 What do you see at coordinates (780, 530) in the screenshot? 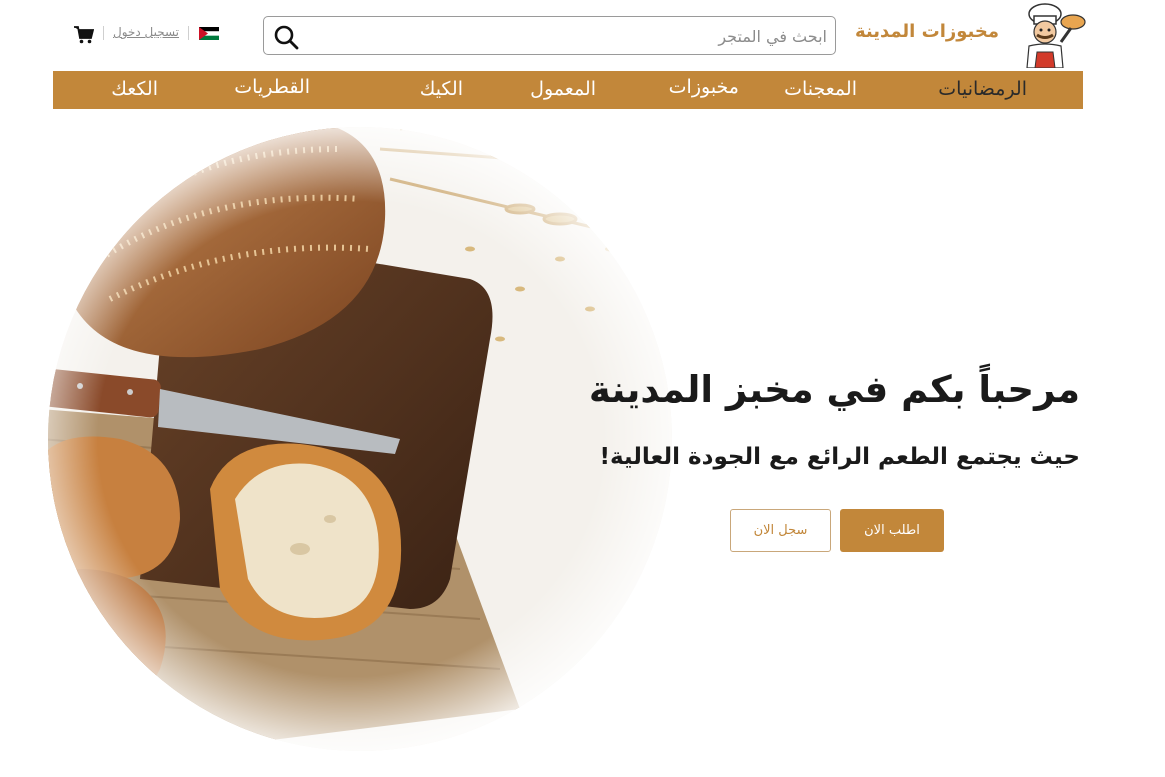
I see `register-now-button: سجل الان` at bounding box center [780, 530].